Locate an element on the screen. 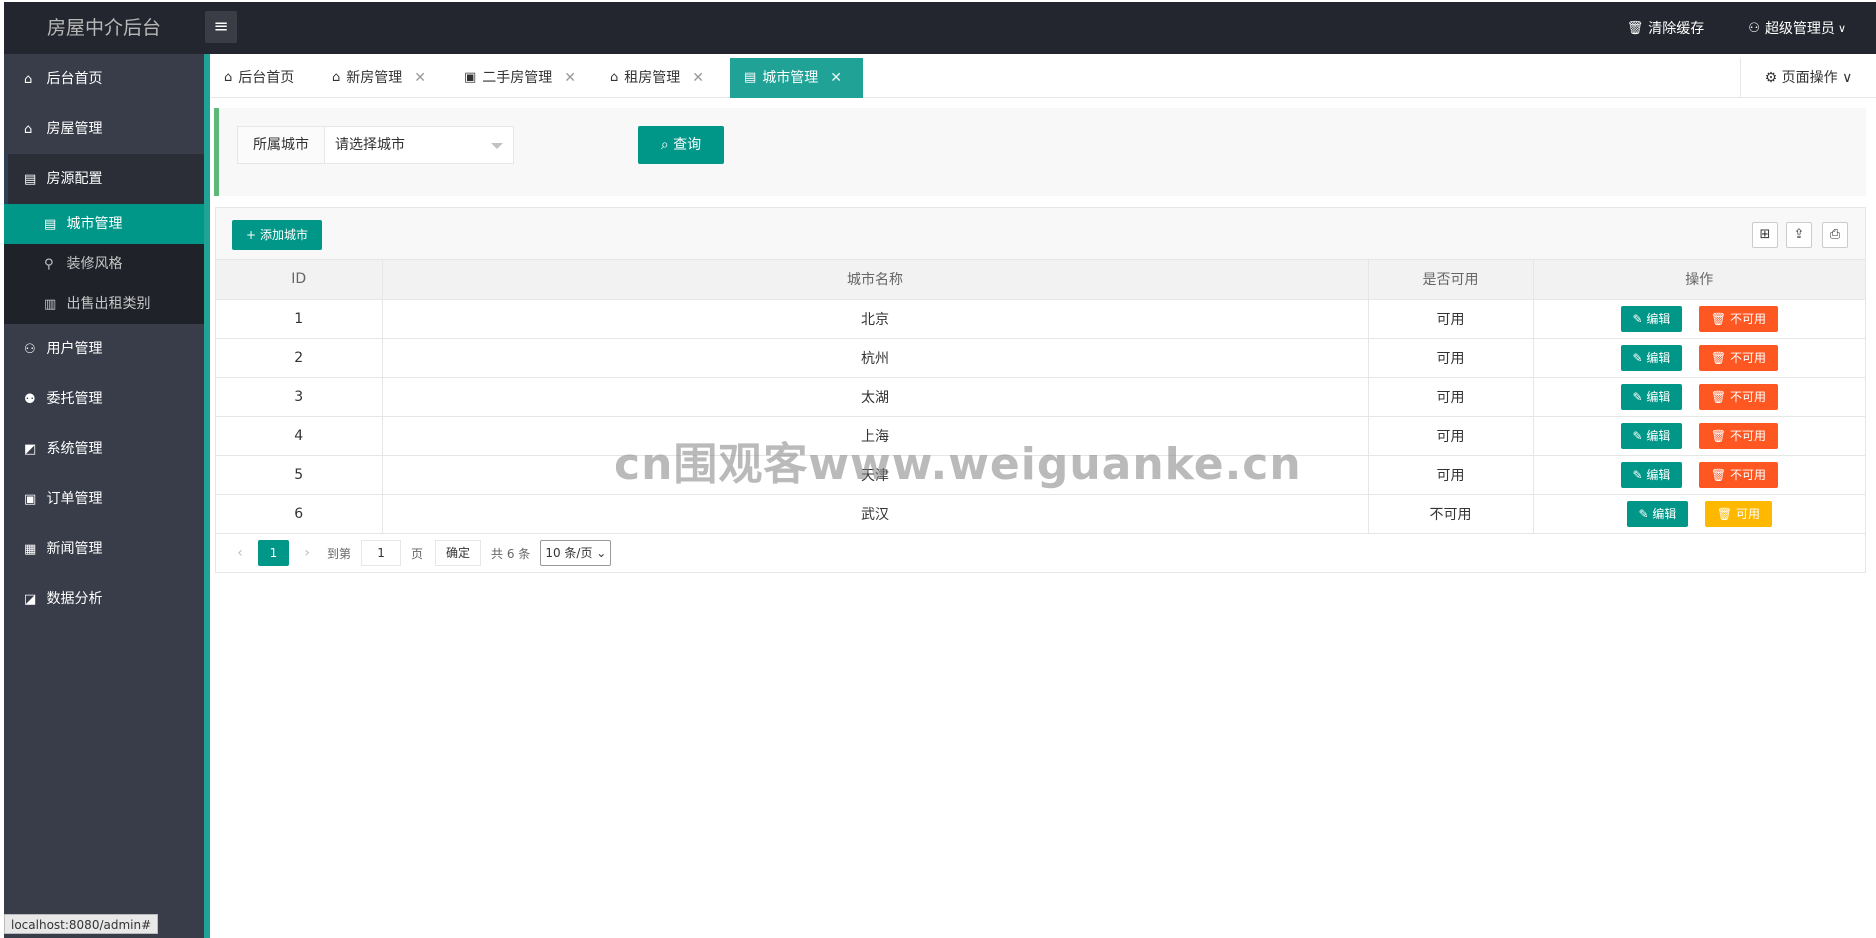 The image size is (1876, 938). brush-icon: ⚲ is located at coordinates (49, 264).